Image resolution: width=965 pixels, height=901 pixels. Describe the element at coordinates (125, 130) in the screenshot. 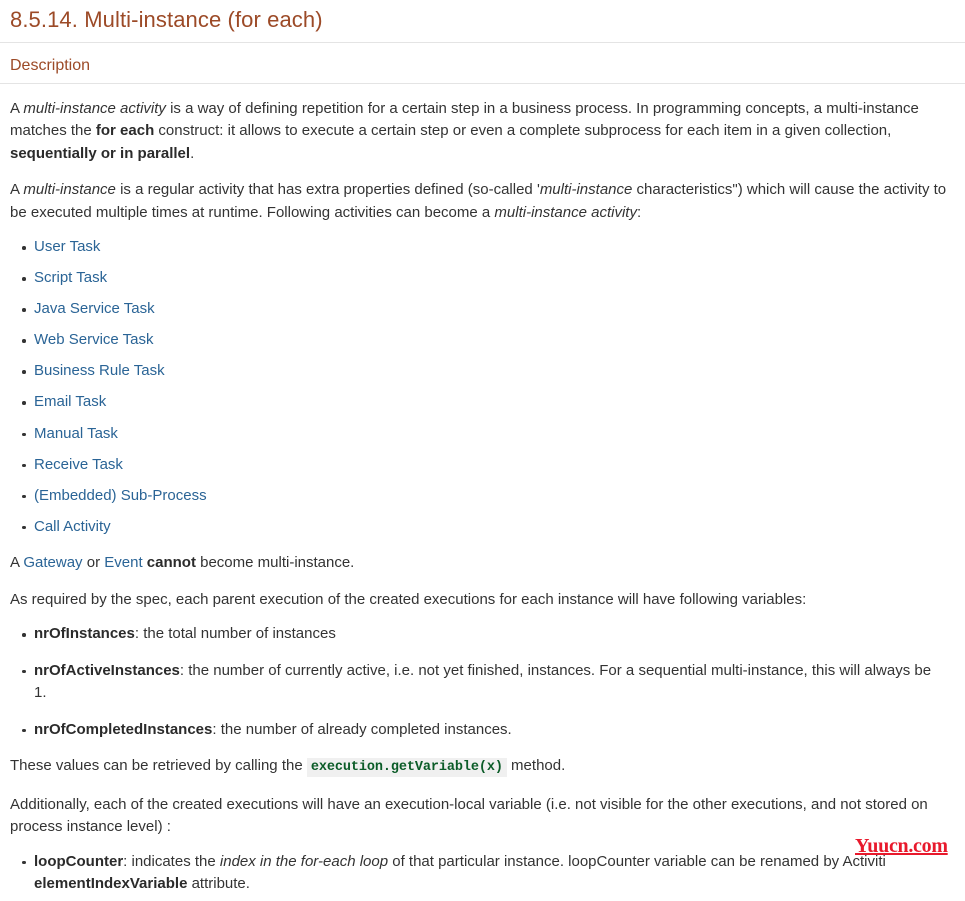

I see `strong-for-each: for each` at that location.